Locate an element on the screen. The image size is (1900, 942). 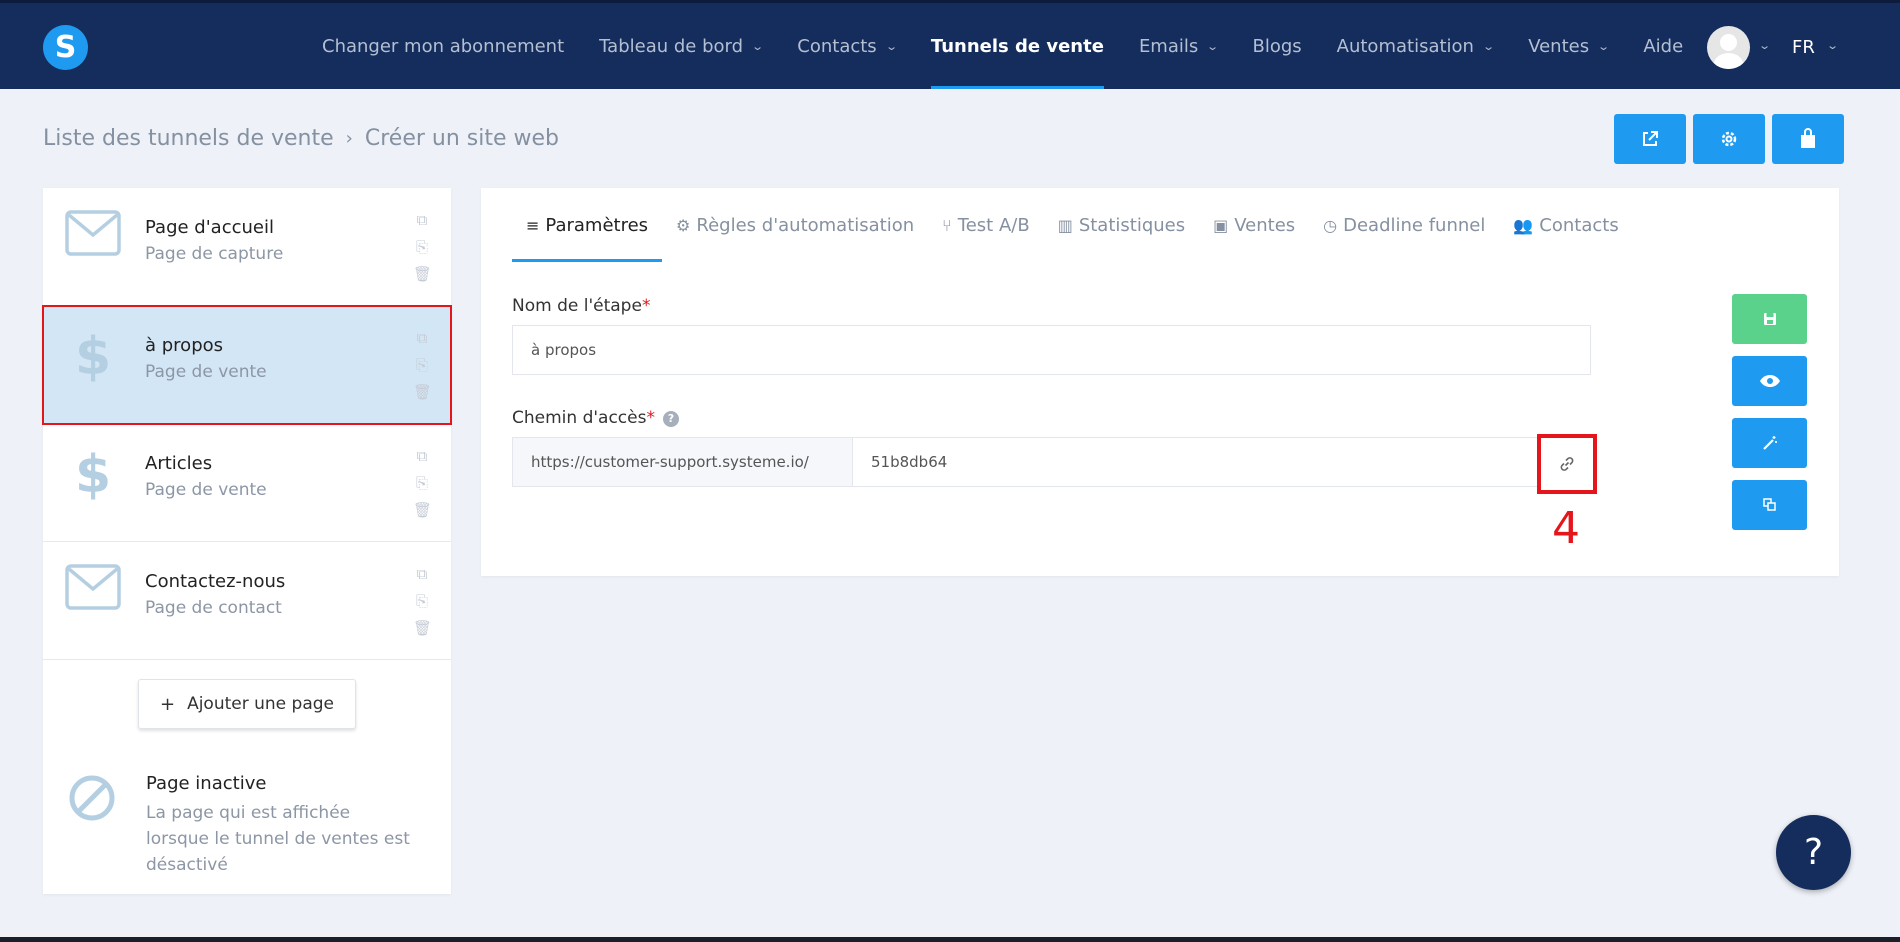
funnel-step-item: $ à propos Page de vente ⧉ ⎘ 🗑 is located at coordinates (247, 365).